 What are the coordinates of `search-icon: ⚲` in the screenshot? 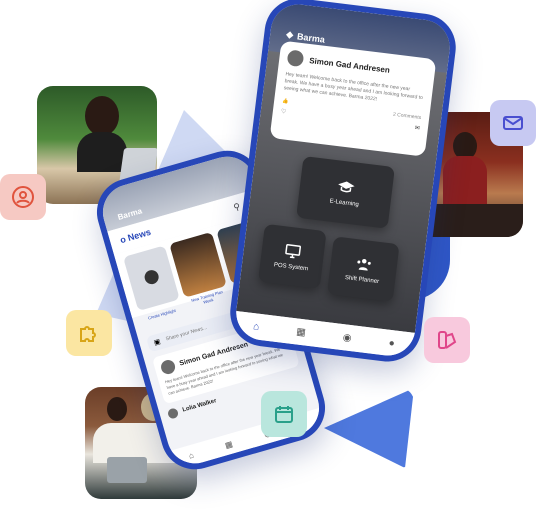 It's located at (236, 207).